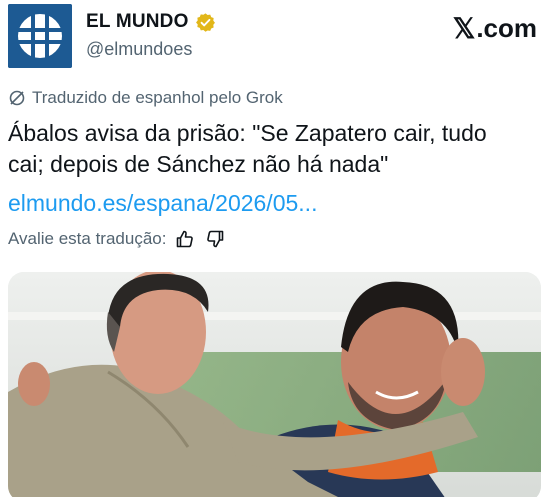 The width and height of the screenshot is (545, 497). What do you see at coordinates (464, 28) in the screenshot?
I see `x-logo-icon: 𝕏` at bounding box center [464, 28].